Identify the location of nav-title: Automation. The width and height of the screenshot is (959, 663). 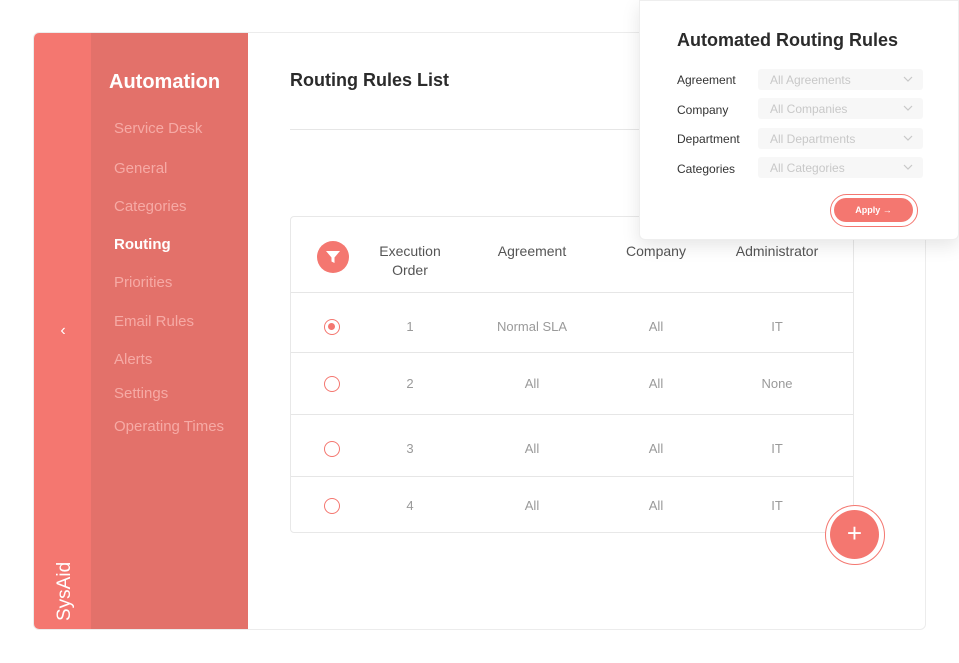
(165, 82).